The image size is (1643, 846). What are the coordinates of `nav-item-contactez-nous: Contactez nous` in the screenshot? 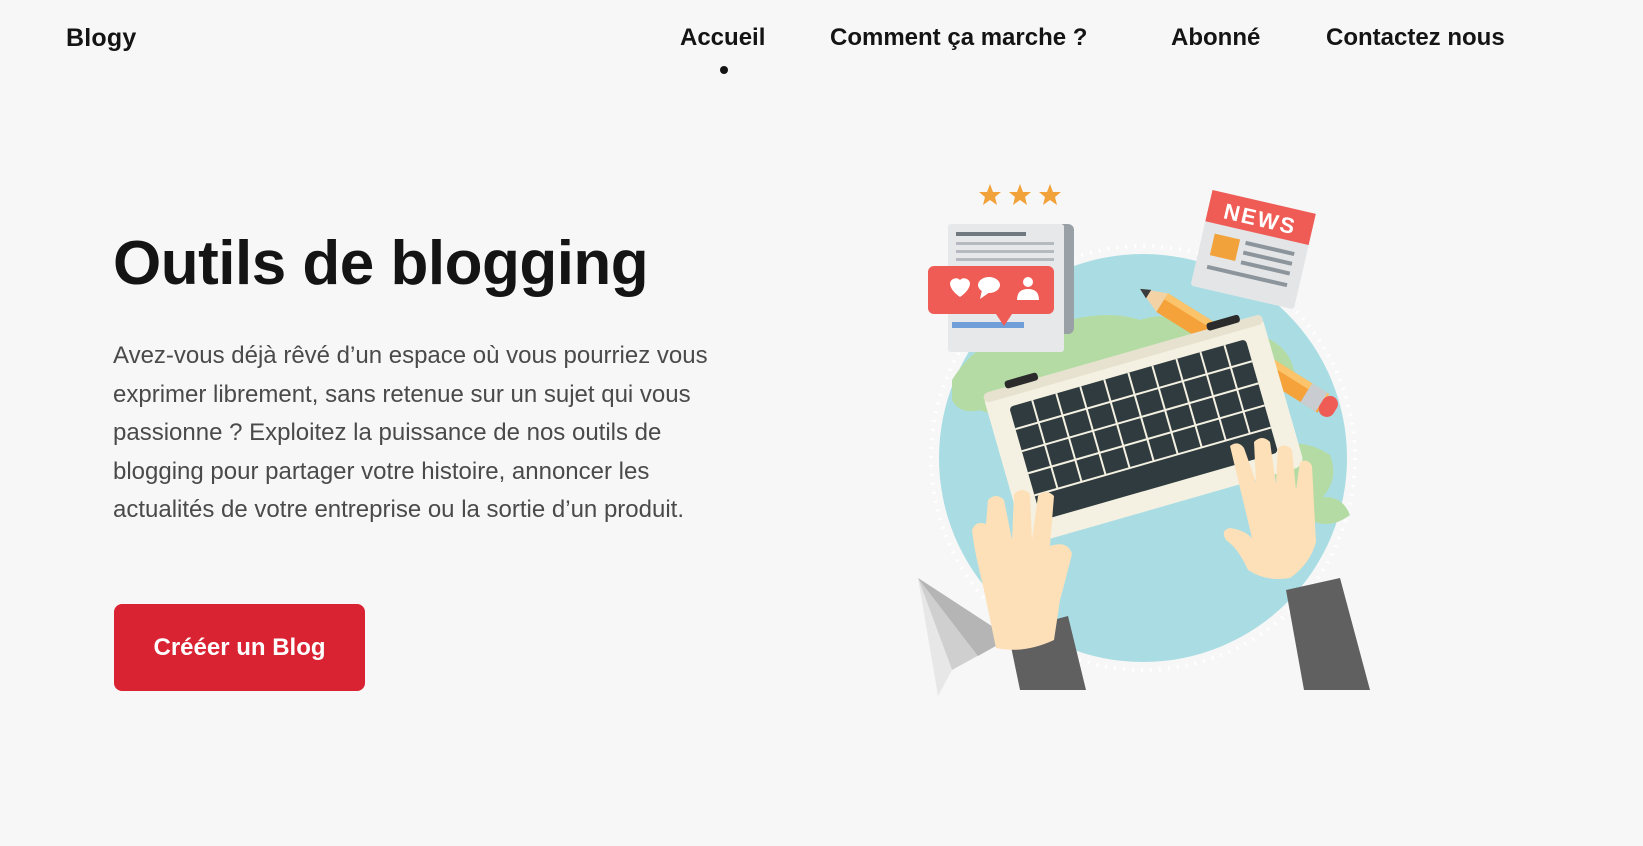 It's located at (1415, 38).